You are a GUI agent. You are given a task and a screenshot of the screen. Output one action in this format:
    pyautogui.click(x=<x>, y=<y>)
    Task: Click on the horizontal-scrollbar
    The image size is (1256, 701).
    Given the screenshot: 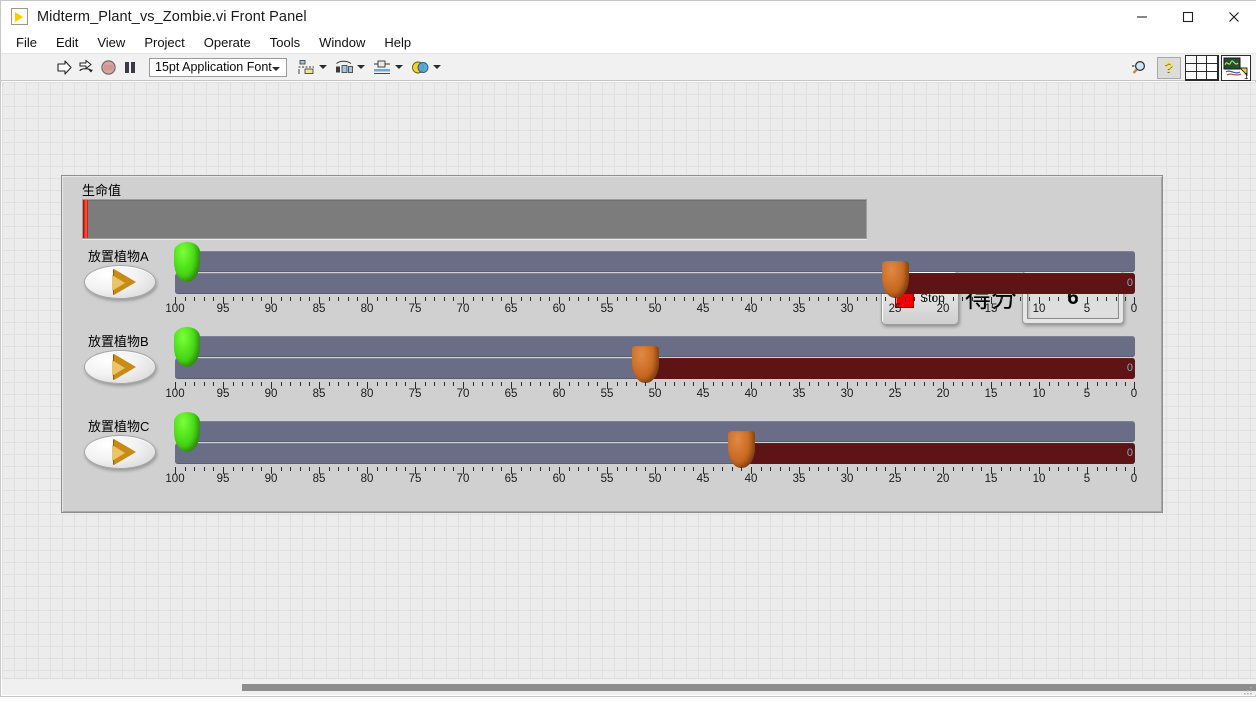 What is the action you would take?
    pyautogui.click(x=629, y=686)
    